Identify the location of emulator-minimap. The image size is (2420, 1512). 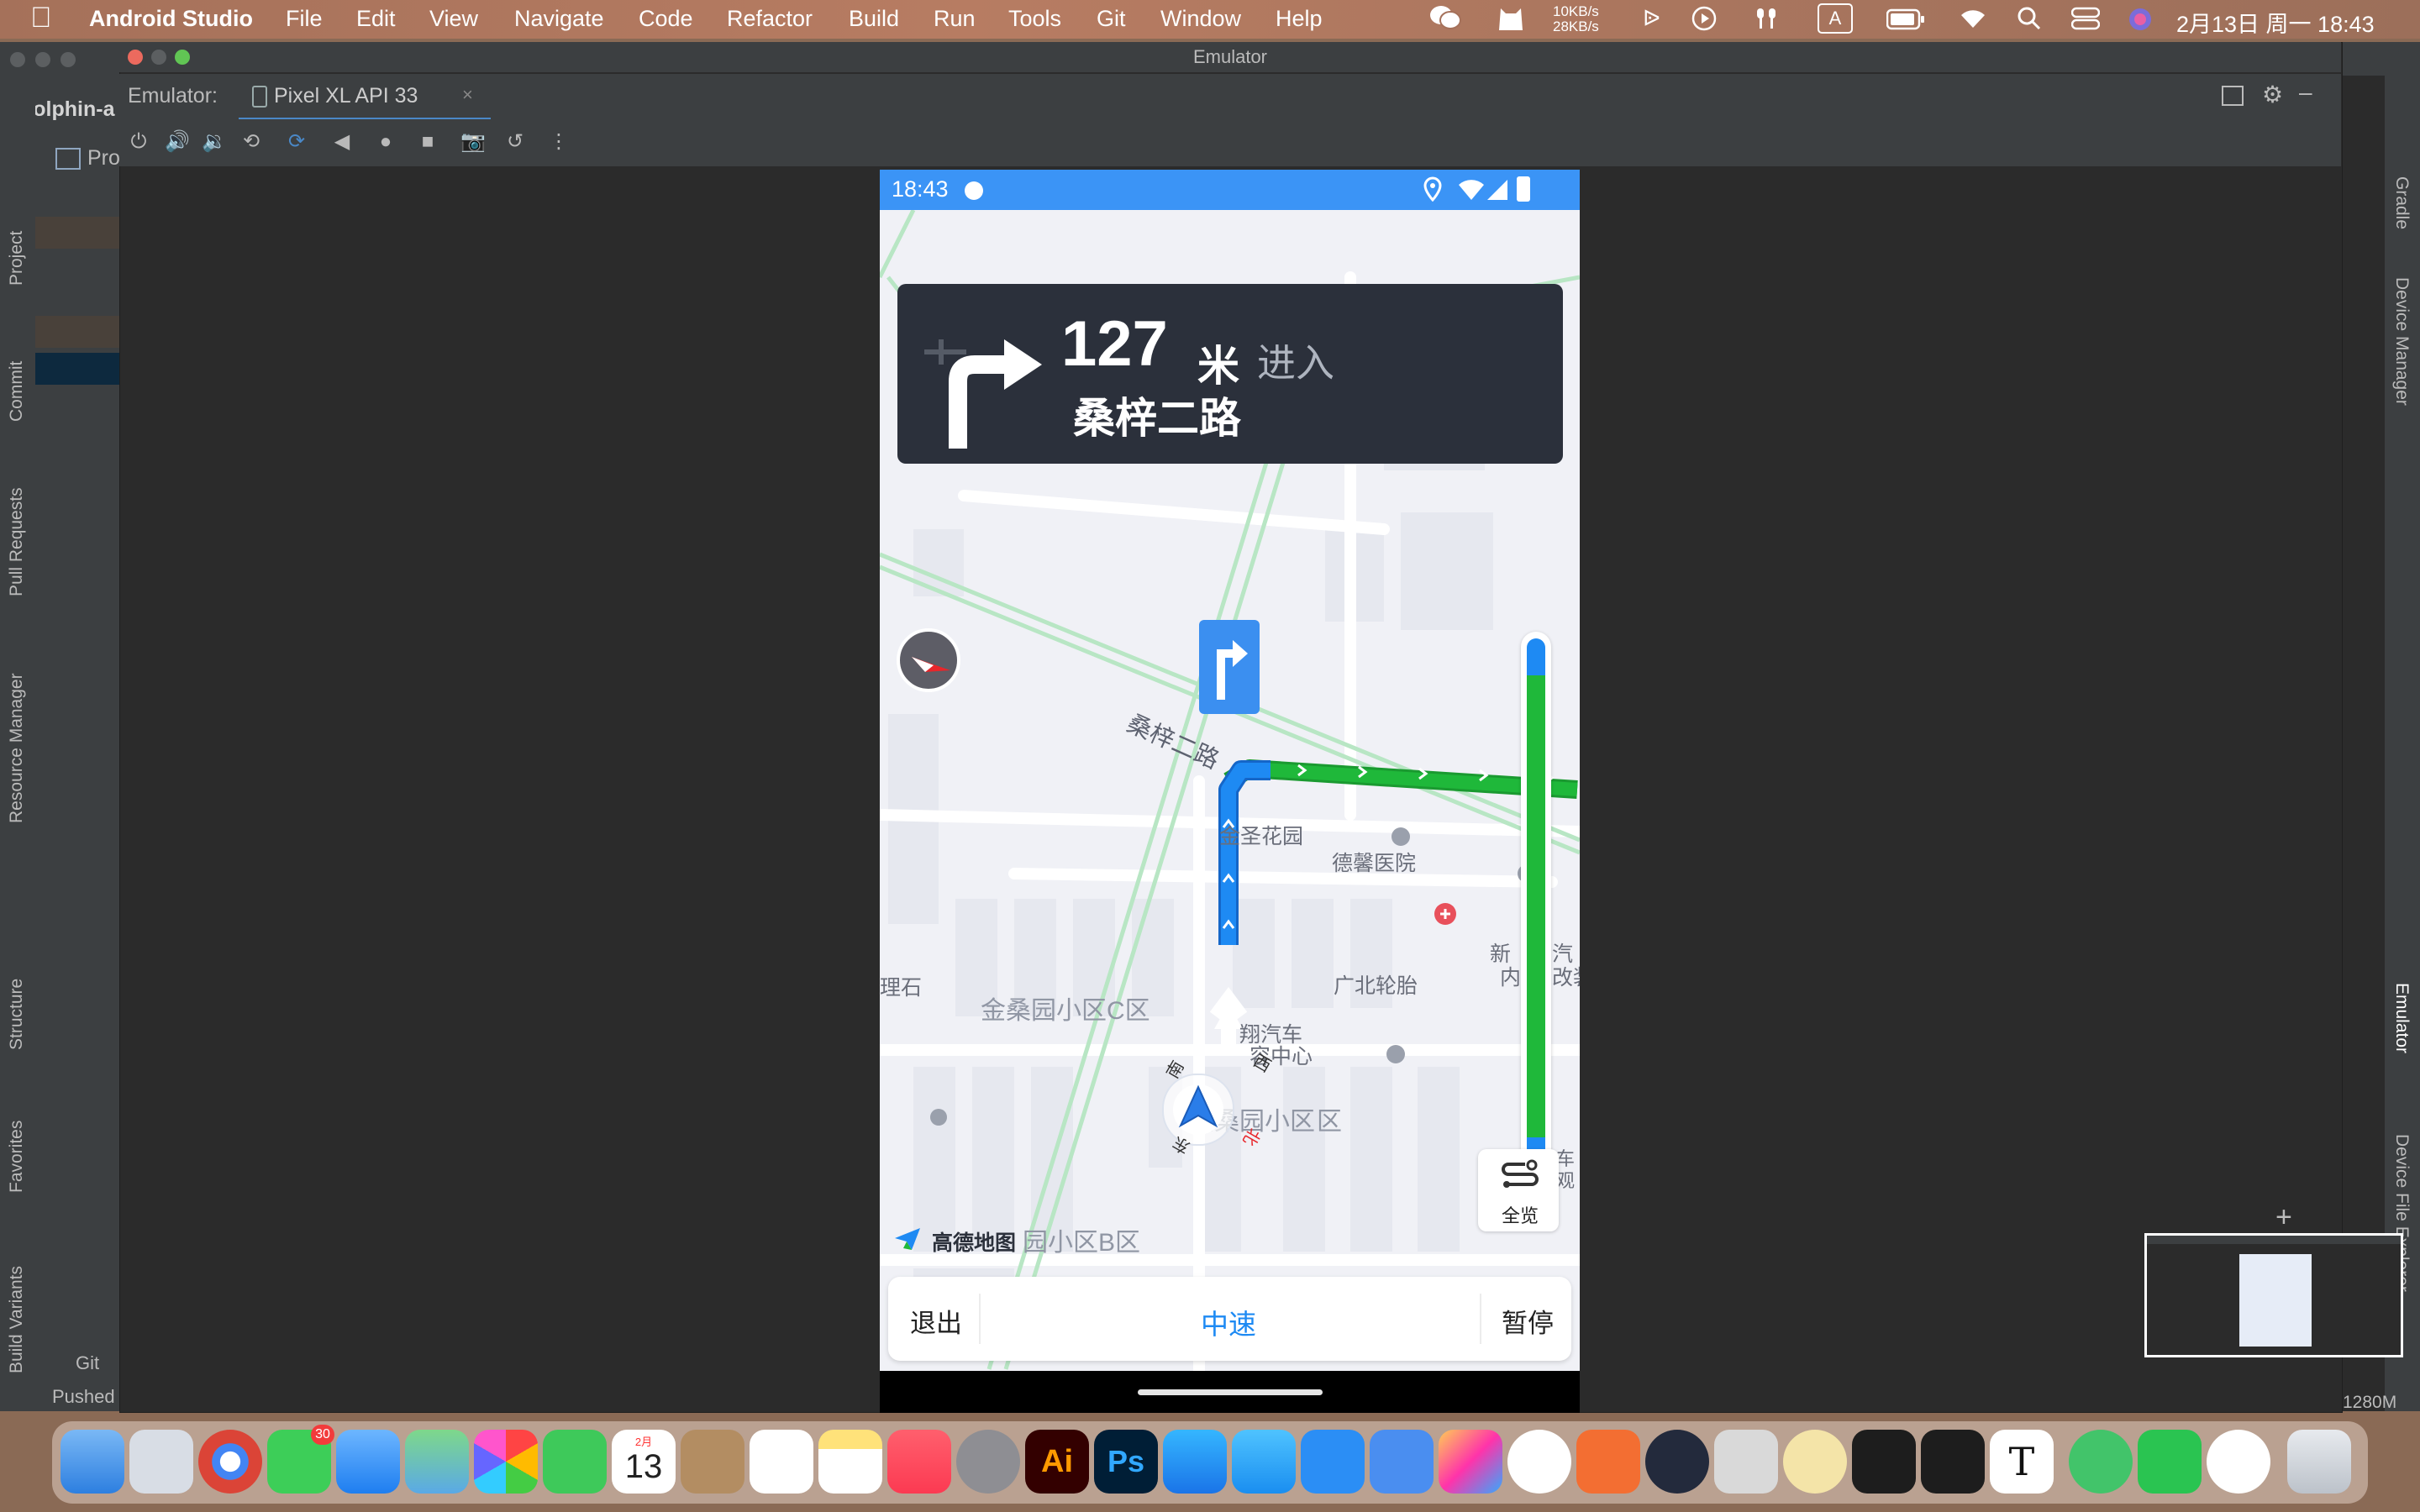
(2273, 1295).